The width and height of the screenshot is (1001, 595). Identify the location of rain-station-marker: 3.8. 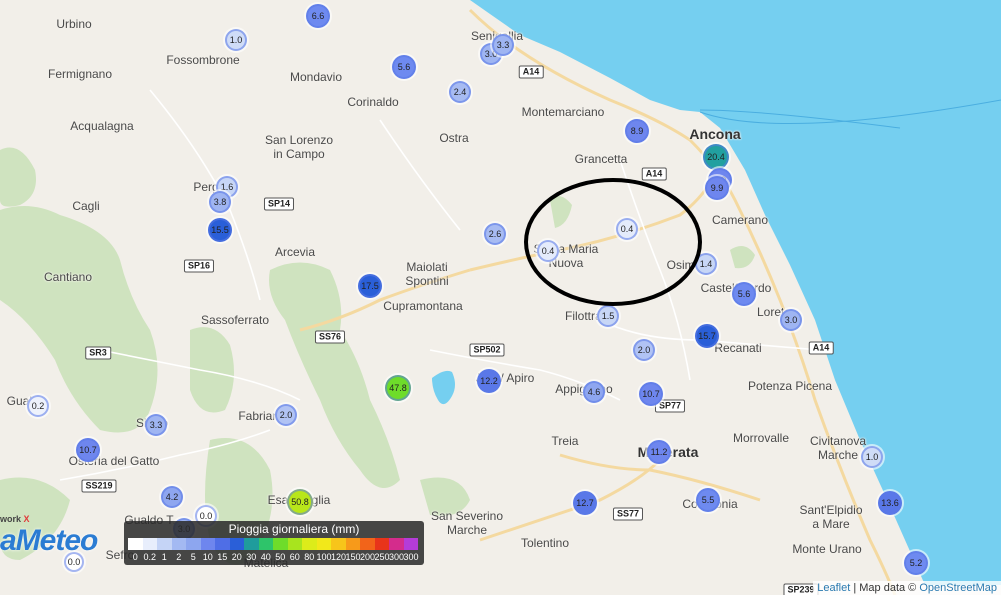
(220, 202).